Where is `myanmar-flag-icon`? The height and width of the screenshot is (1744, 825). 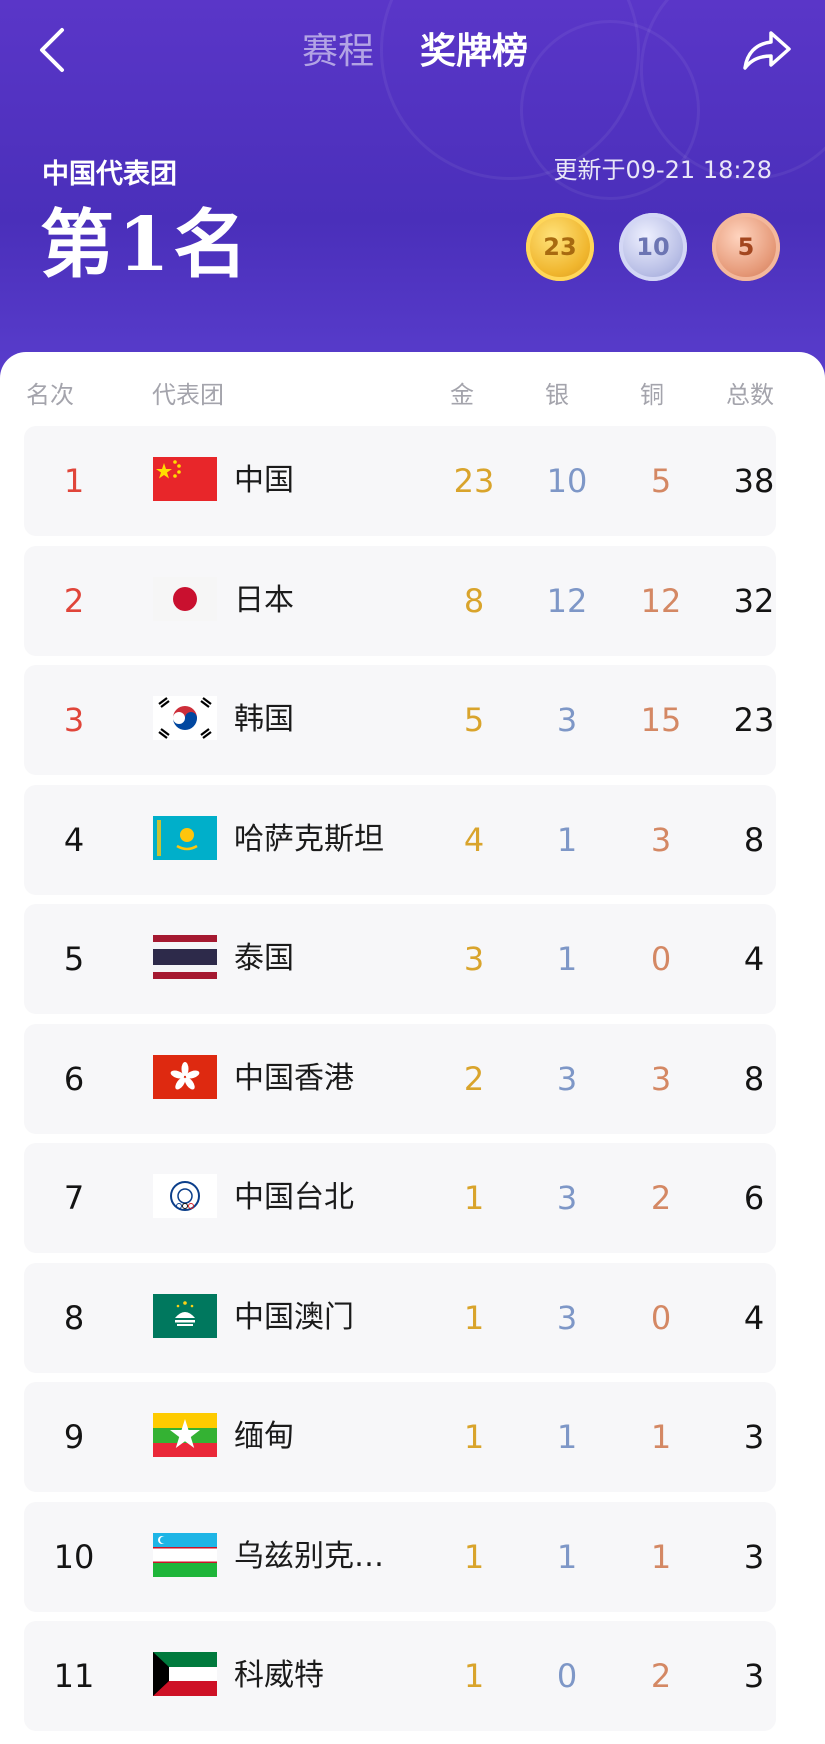 myanmar-flag-icon is located at coordinates (185, 1435).